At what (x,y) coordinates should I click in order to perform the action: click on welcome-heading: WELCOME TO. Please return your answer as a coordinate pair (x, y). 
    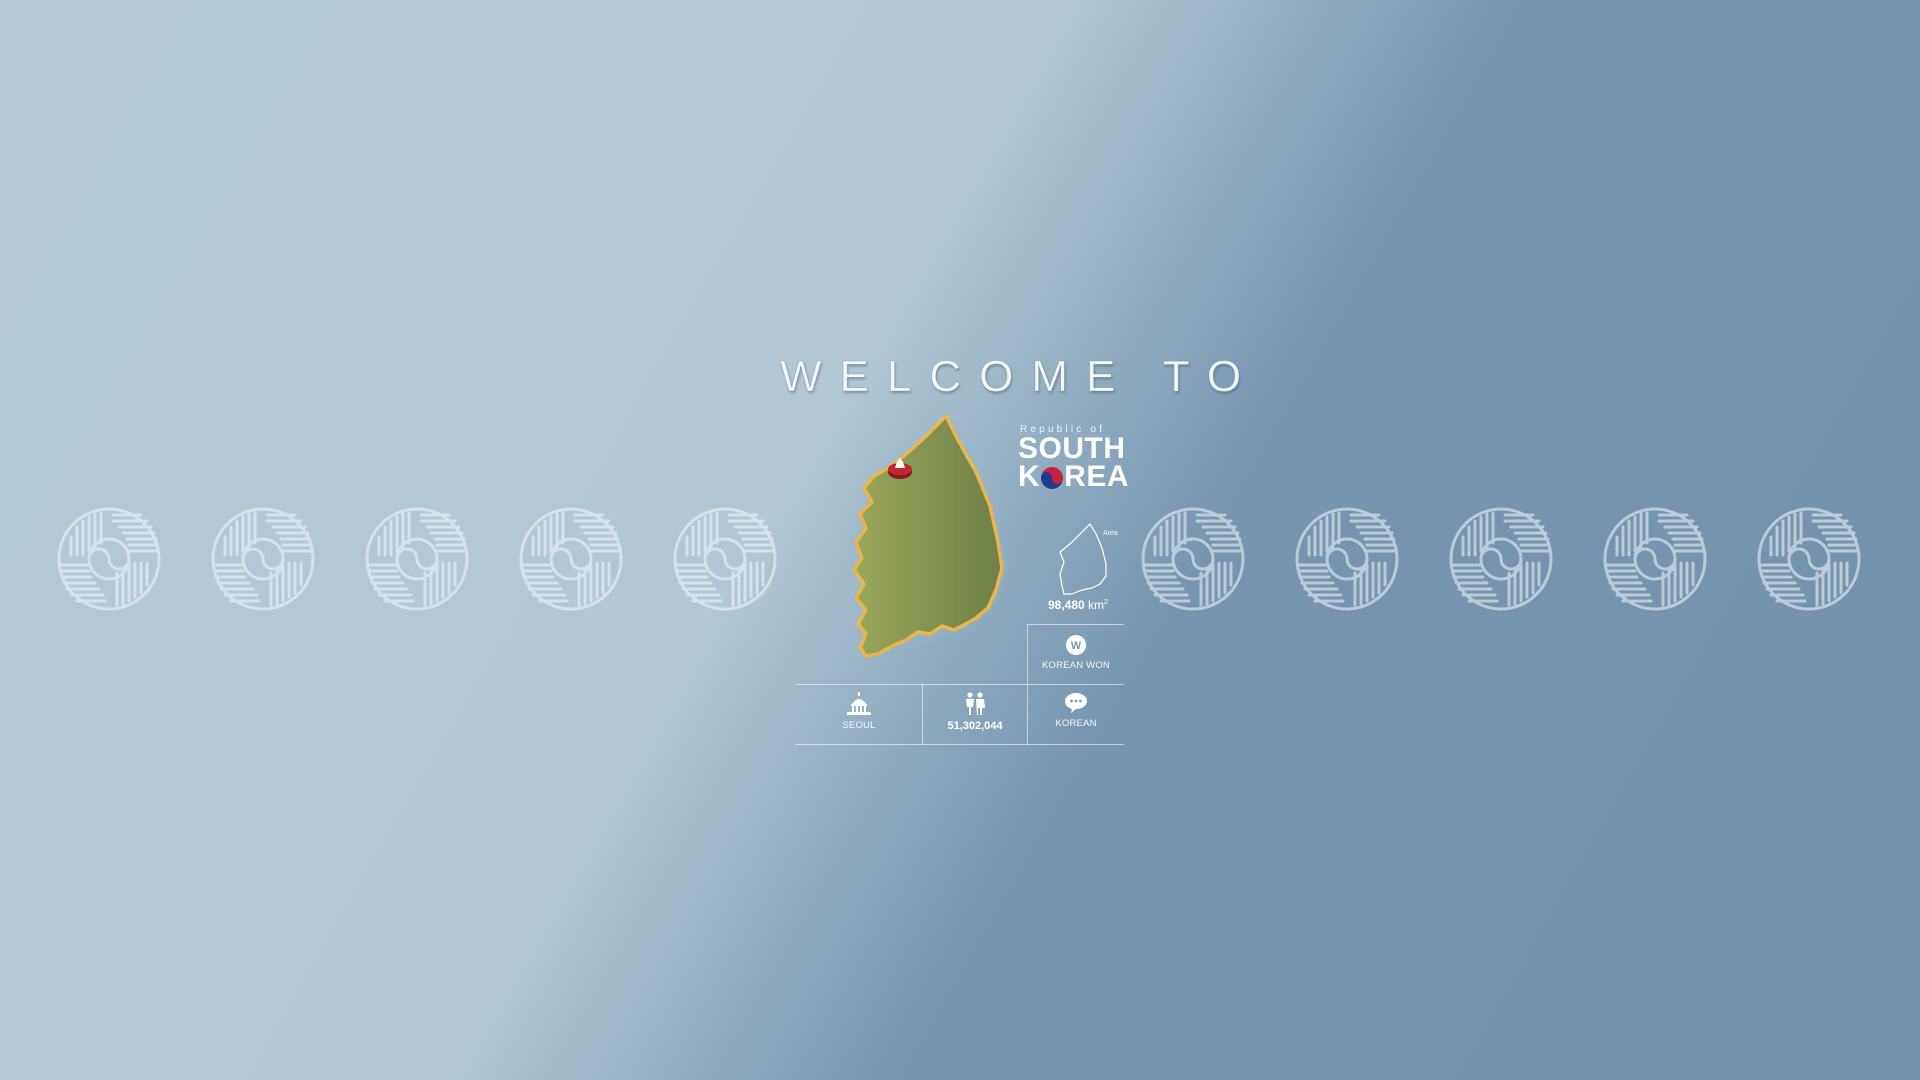
    Looking at the image, I should click on (1020, 377).